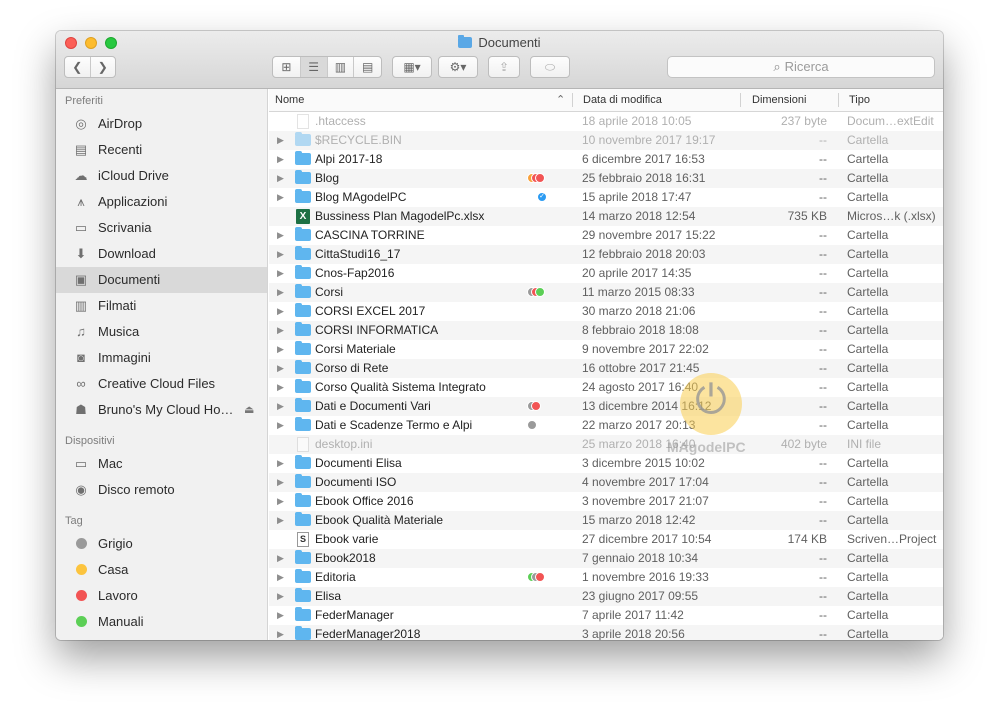 This screenshot has width=999, height=720. Describe the element at coordinates (161, 228) in the screenshot. I see `sidebar-item-desktop: ▭ Scrivania` at that location.